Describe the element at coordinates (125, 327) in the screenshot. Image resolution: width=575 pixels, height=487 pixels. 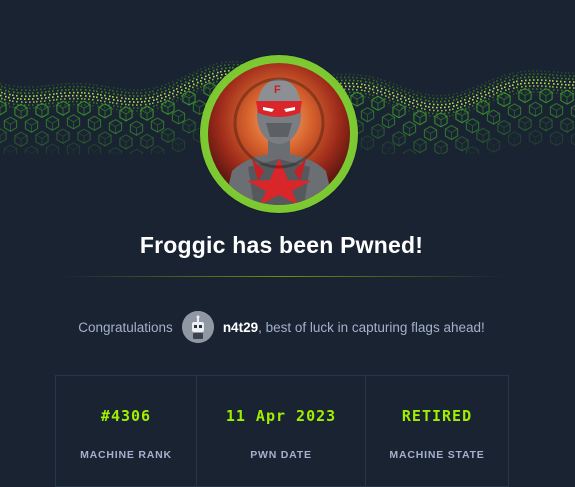
I see `congrats-lead: Congratulations` at that location.